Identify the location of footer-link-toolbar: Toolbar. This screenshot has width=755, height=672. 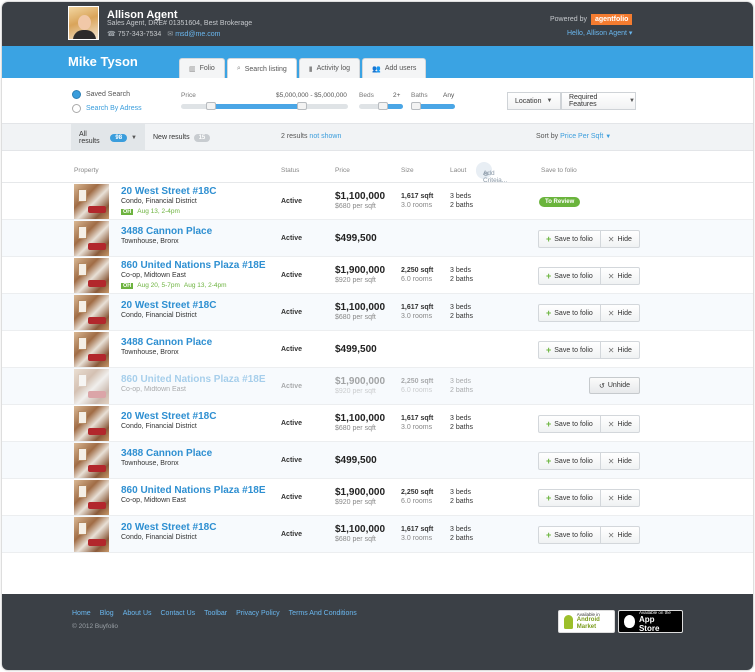
(215, 613).